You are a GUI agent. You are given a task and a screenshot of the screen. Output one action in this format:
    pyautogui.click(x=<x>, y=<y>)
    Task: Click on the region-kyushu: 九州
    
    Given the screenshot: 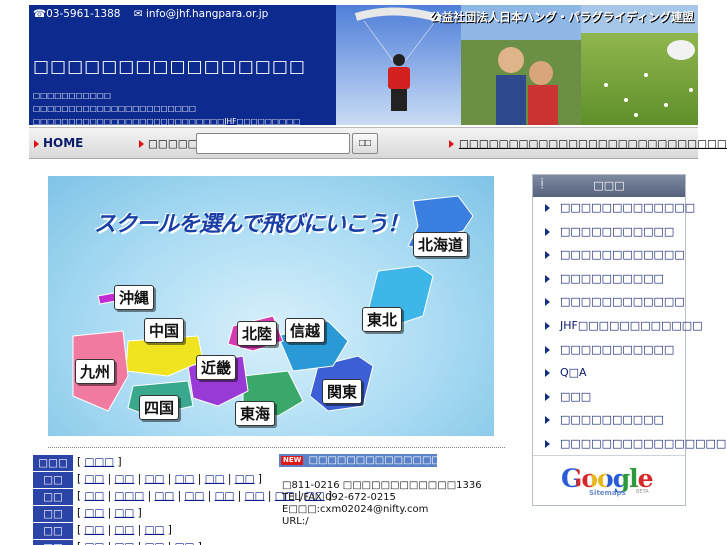 What is the action you would take?
    pyautogui.click(x=95, y=371)
    